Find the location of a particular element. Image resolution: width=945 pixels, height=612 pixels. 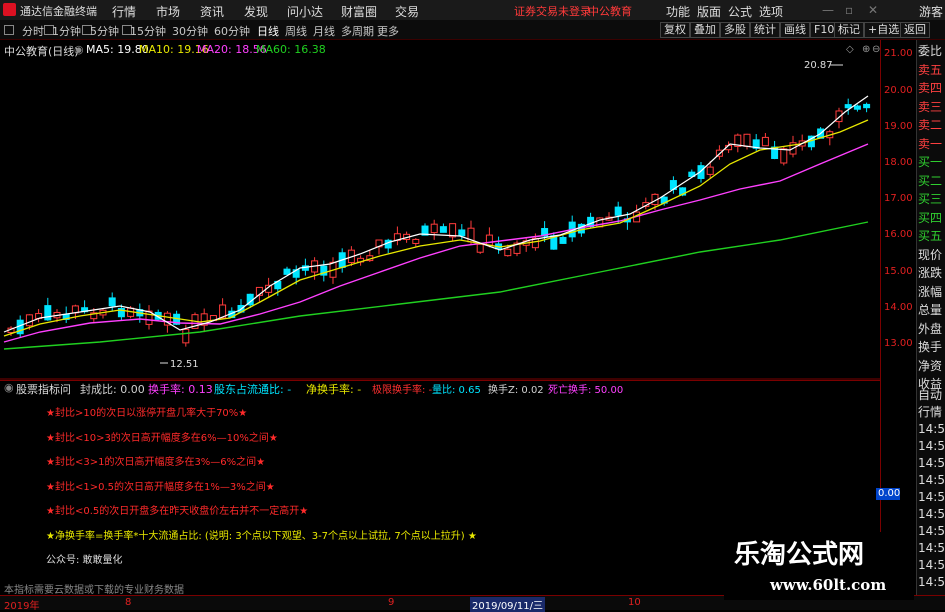

price-tick: 13.00 is located at coordinates (898, 343).